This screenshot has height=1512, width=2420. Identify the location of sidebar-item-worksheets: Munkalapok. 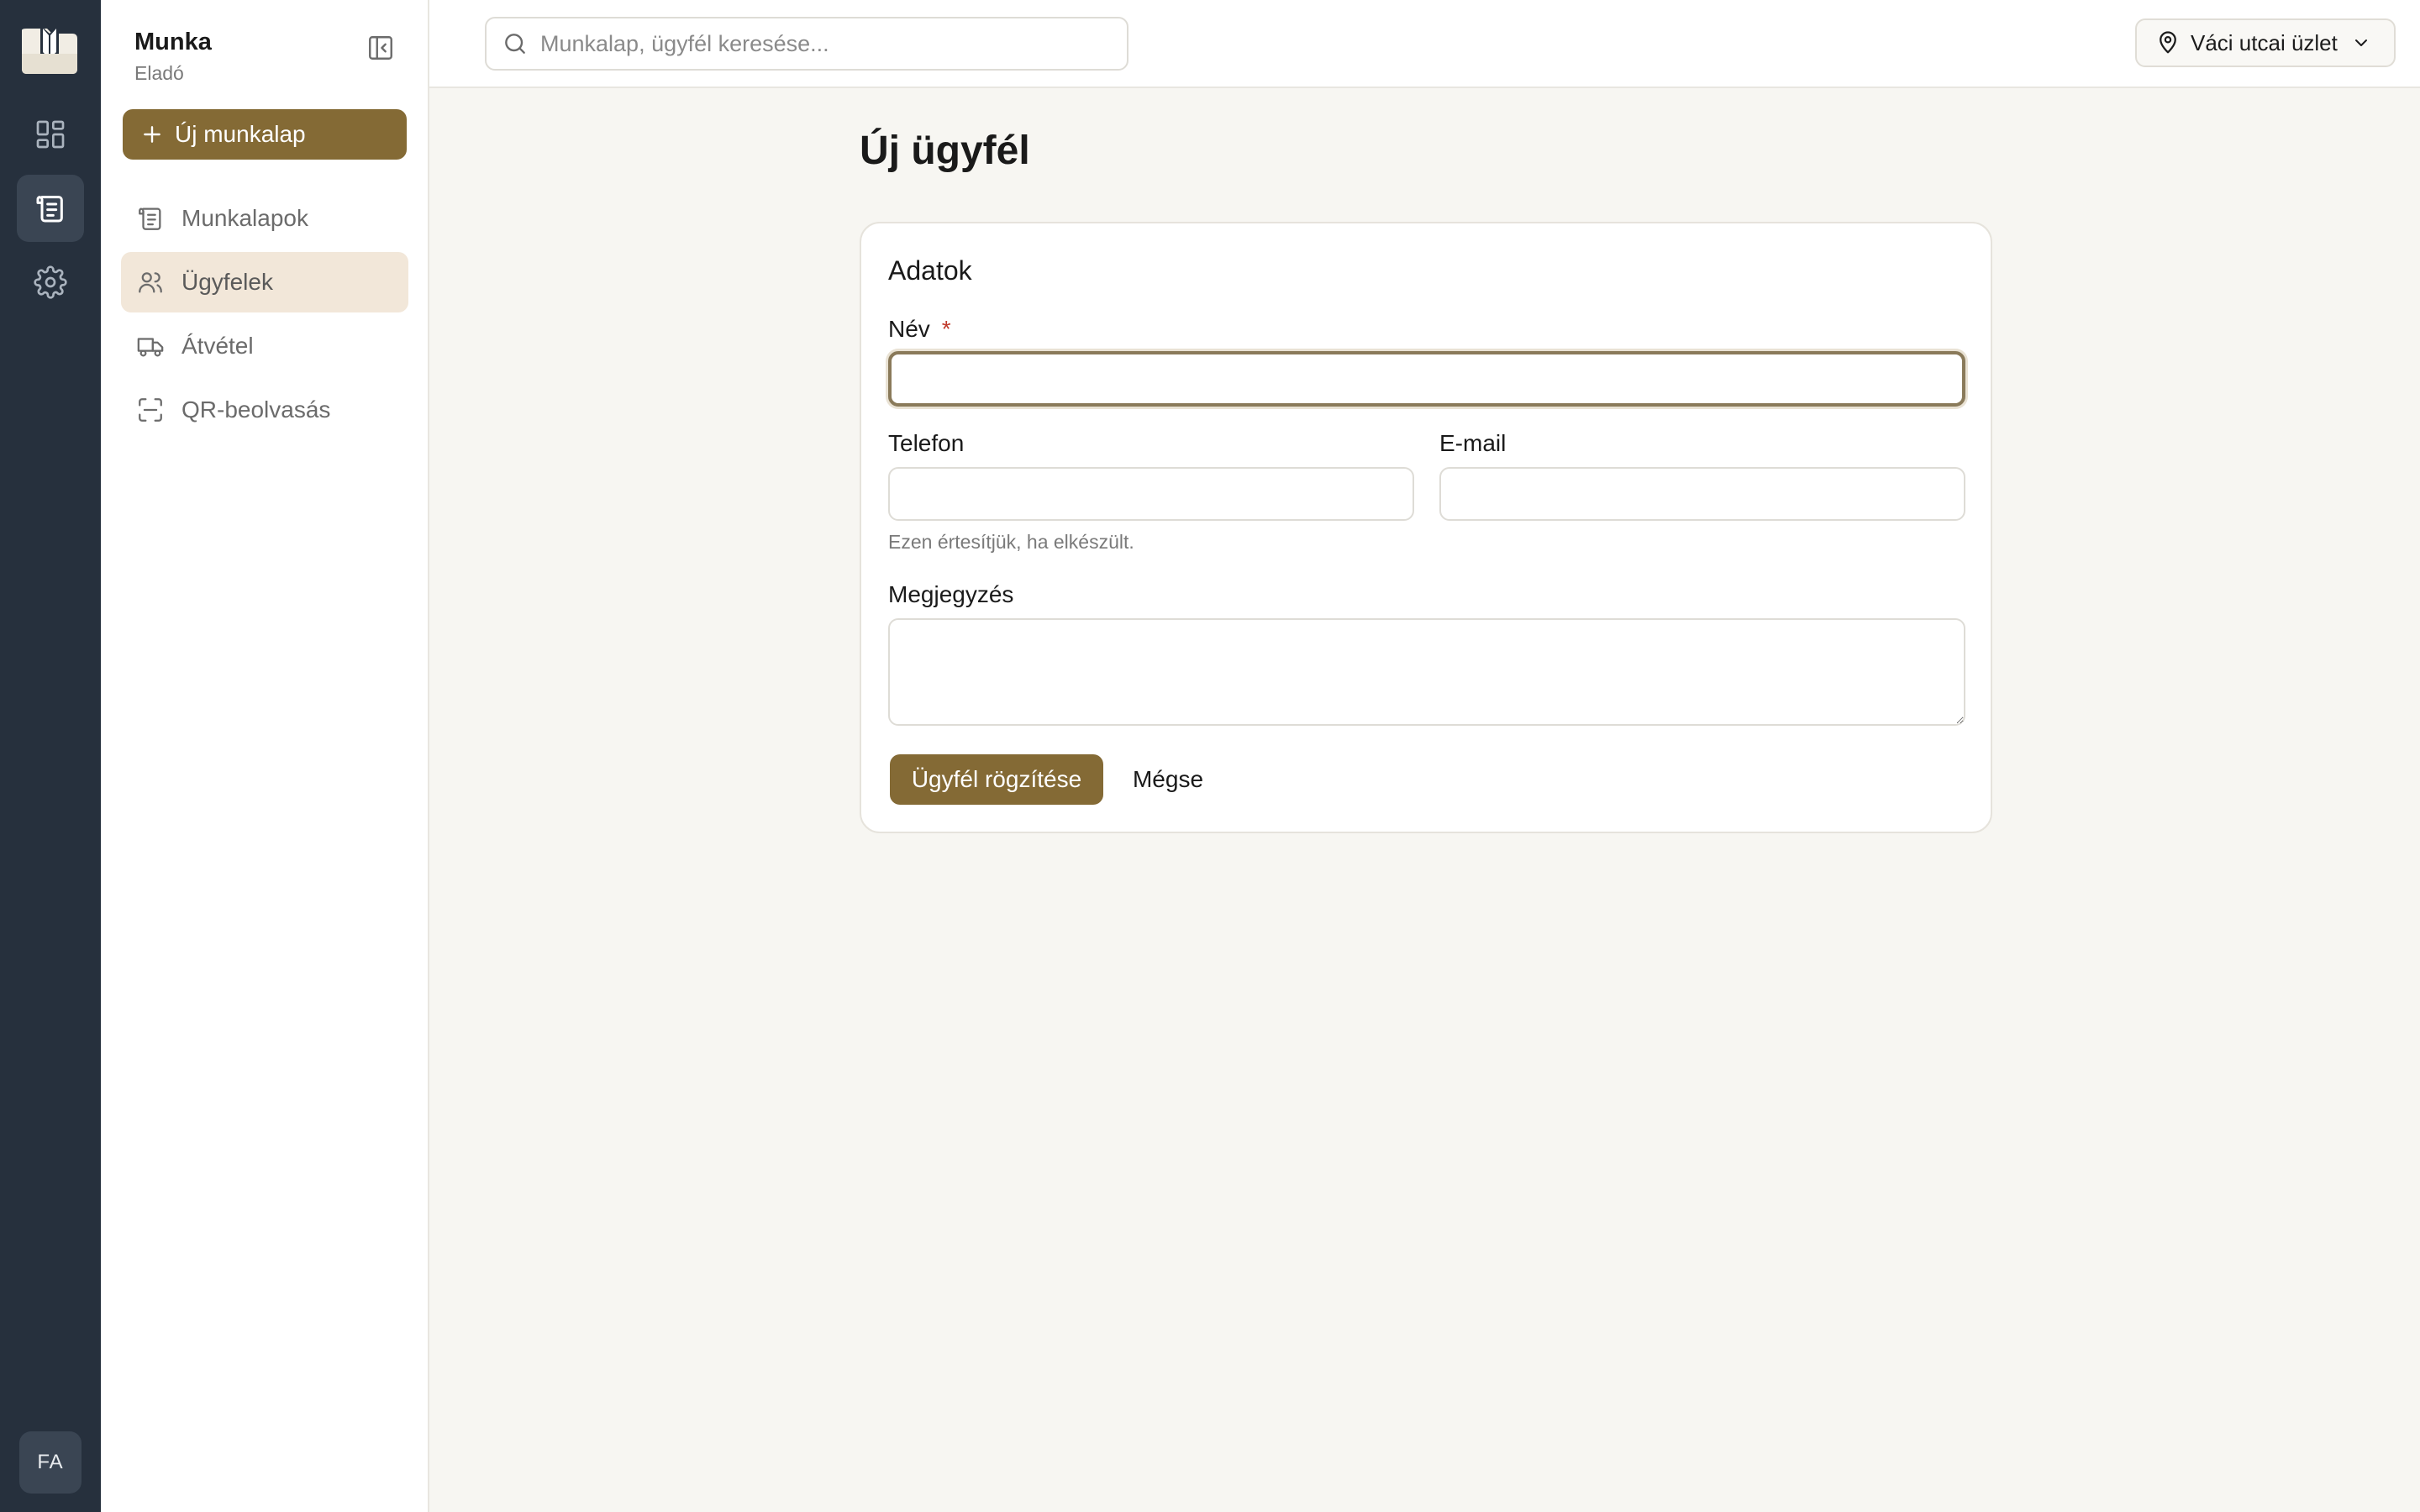
(264, 218).